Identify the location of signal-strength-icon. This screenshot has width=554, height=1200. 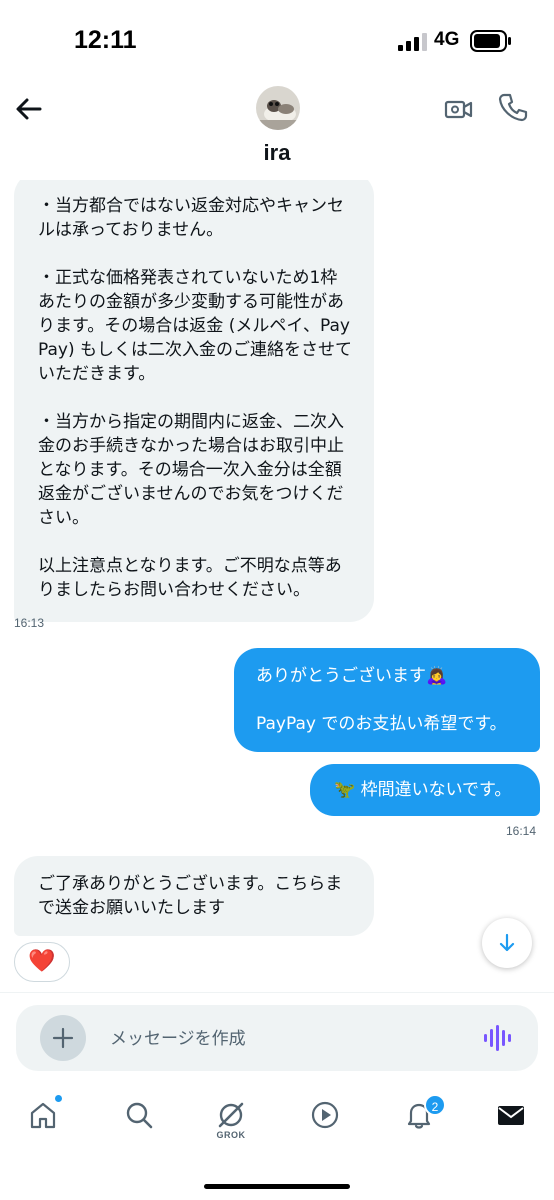
(412, 42).